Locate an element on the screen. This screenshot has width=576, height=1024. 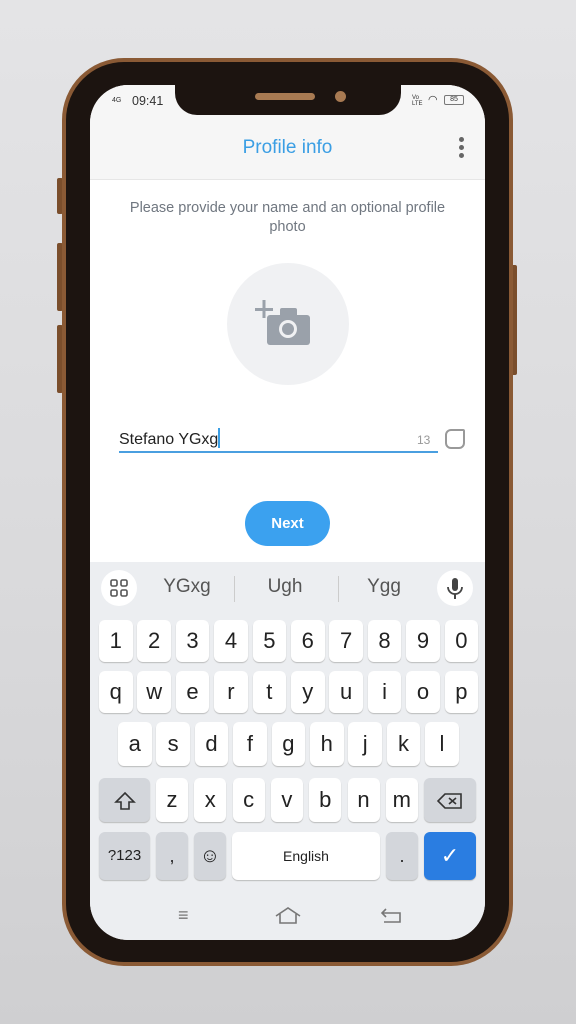
key-7: 7 is located at coordinates (346, 641).